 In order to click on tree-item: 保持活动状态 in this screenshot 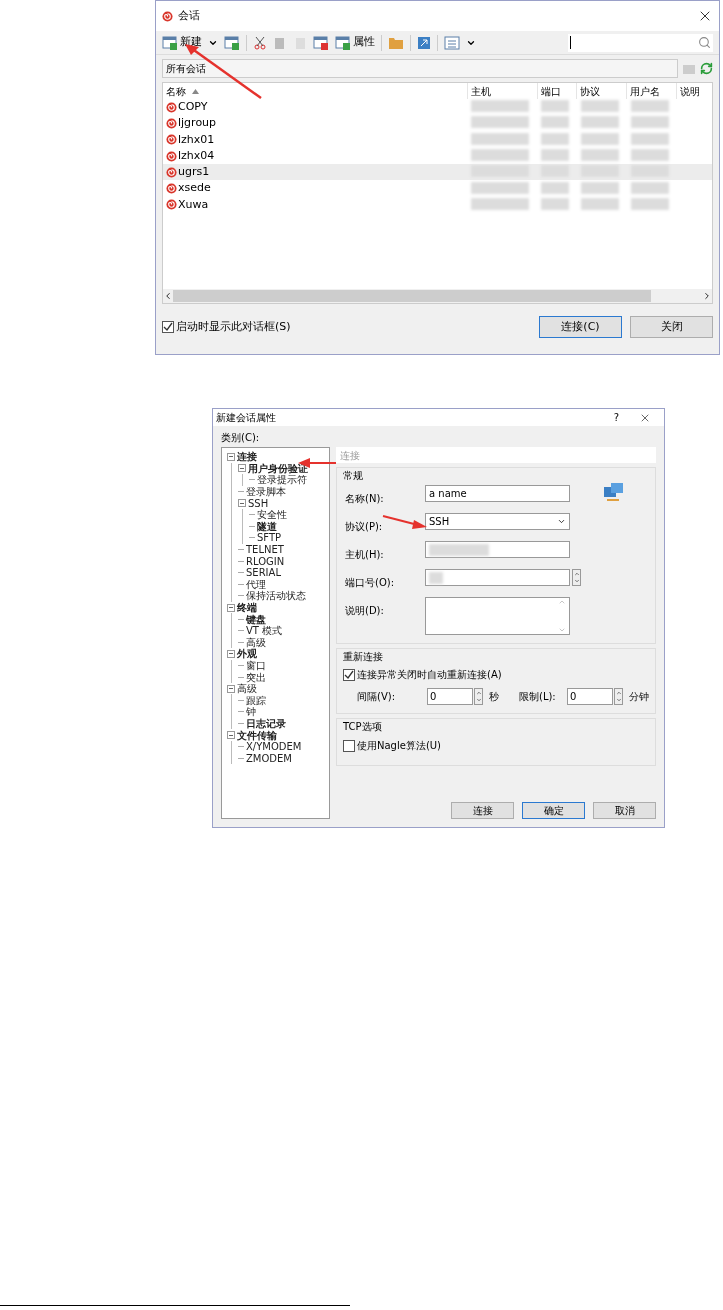, I will do `click(276, 596)`.